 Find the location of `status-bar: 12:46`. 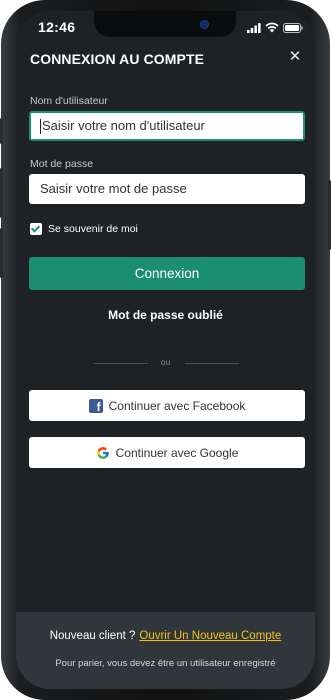

status-bar: 12:46 is located at coordinates (165, 27).